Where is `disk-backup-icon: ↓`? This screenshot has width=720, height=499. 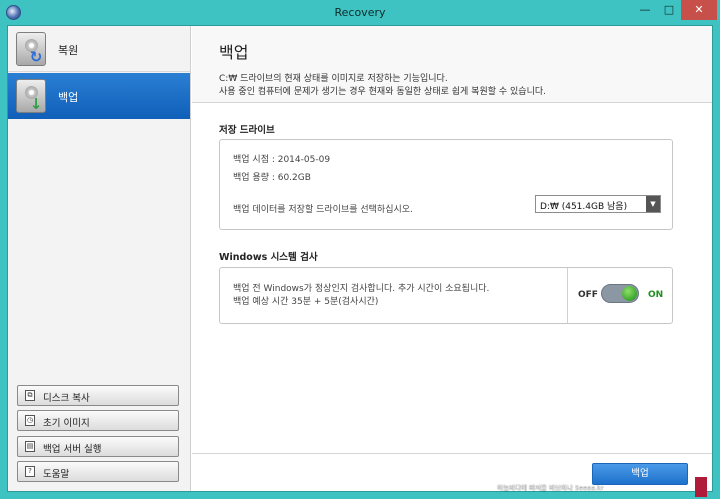
disk-backup-icon: ↓ is located at coordinates (31, 96).